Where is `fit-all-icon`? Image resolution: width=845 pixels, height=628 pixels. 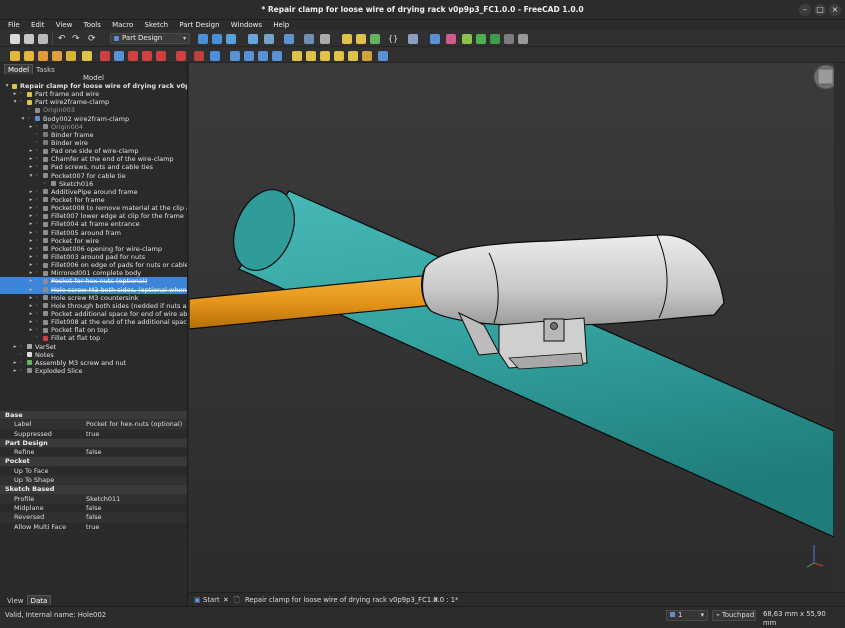 fit-all-icon is located at coordinates (203, 39).